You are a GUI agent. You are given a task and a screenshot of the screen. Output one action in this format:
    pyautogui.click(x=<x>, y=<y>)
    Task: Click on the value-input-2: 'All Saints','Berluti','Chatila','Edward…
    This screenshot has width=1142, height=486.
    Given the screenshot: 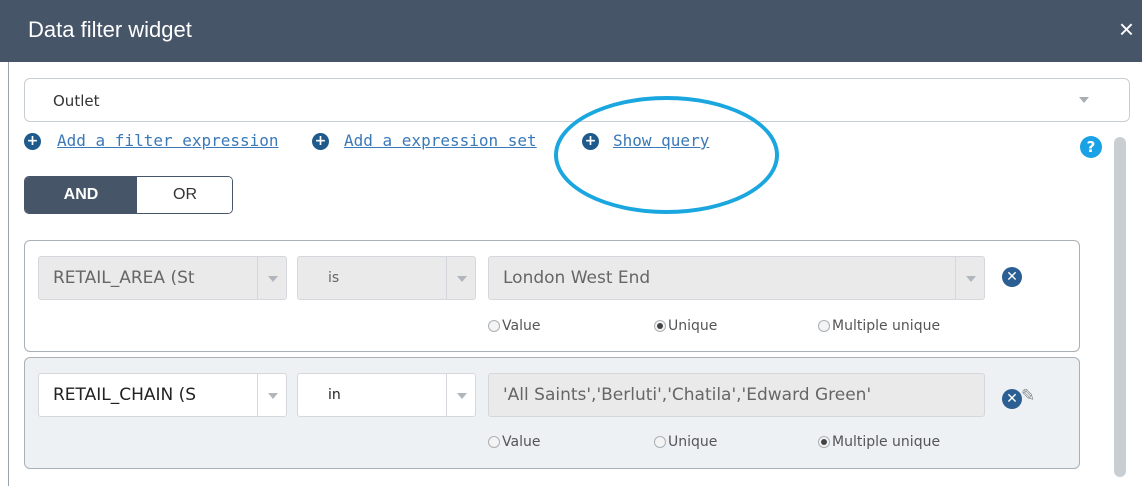 What is the action you would take?
    pyautogui.click(x=736, y=395)
    